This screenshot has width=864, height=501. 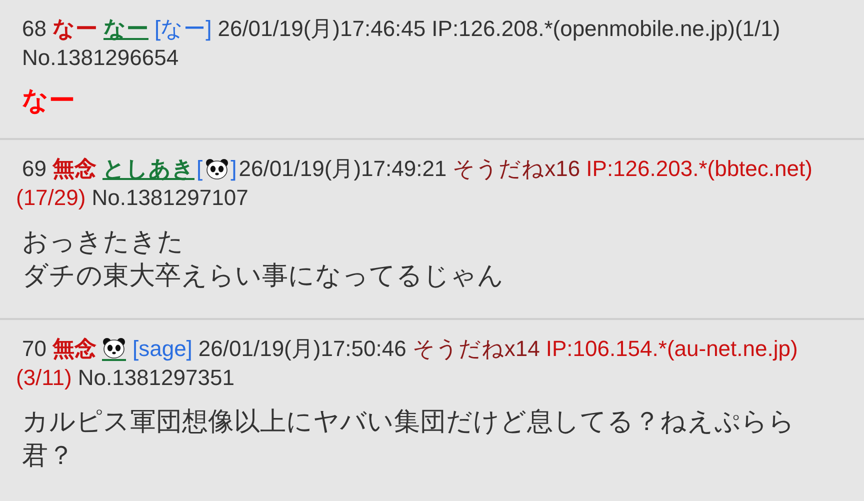 I want to click on post-id: No.1381297351, so click(x=156, y=378).